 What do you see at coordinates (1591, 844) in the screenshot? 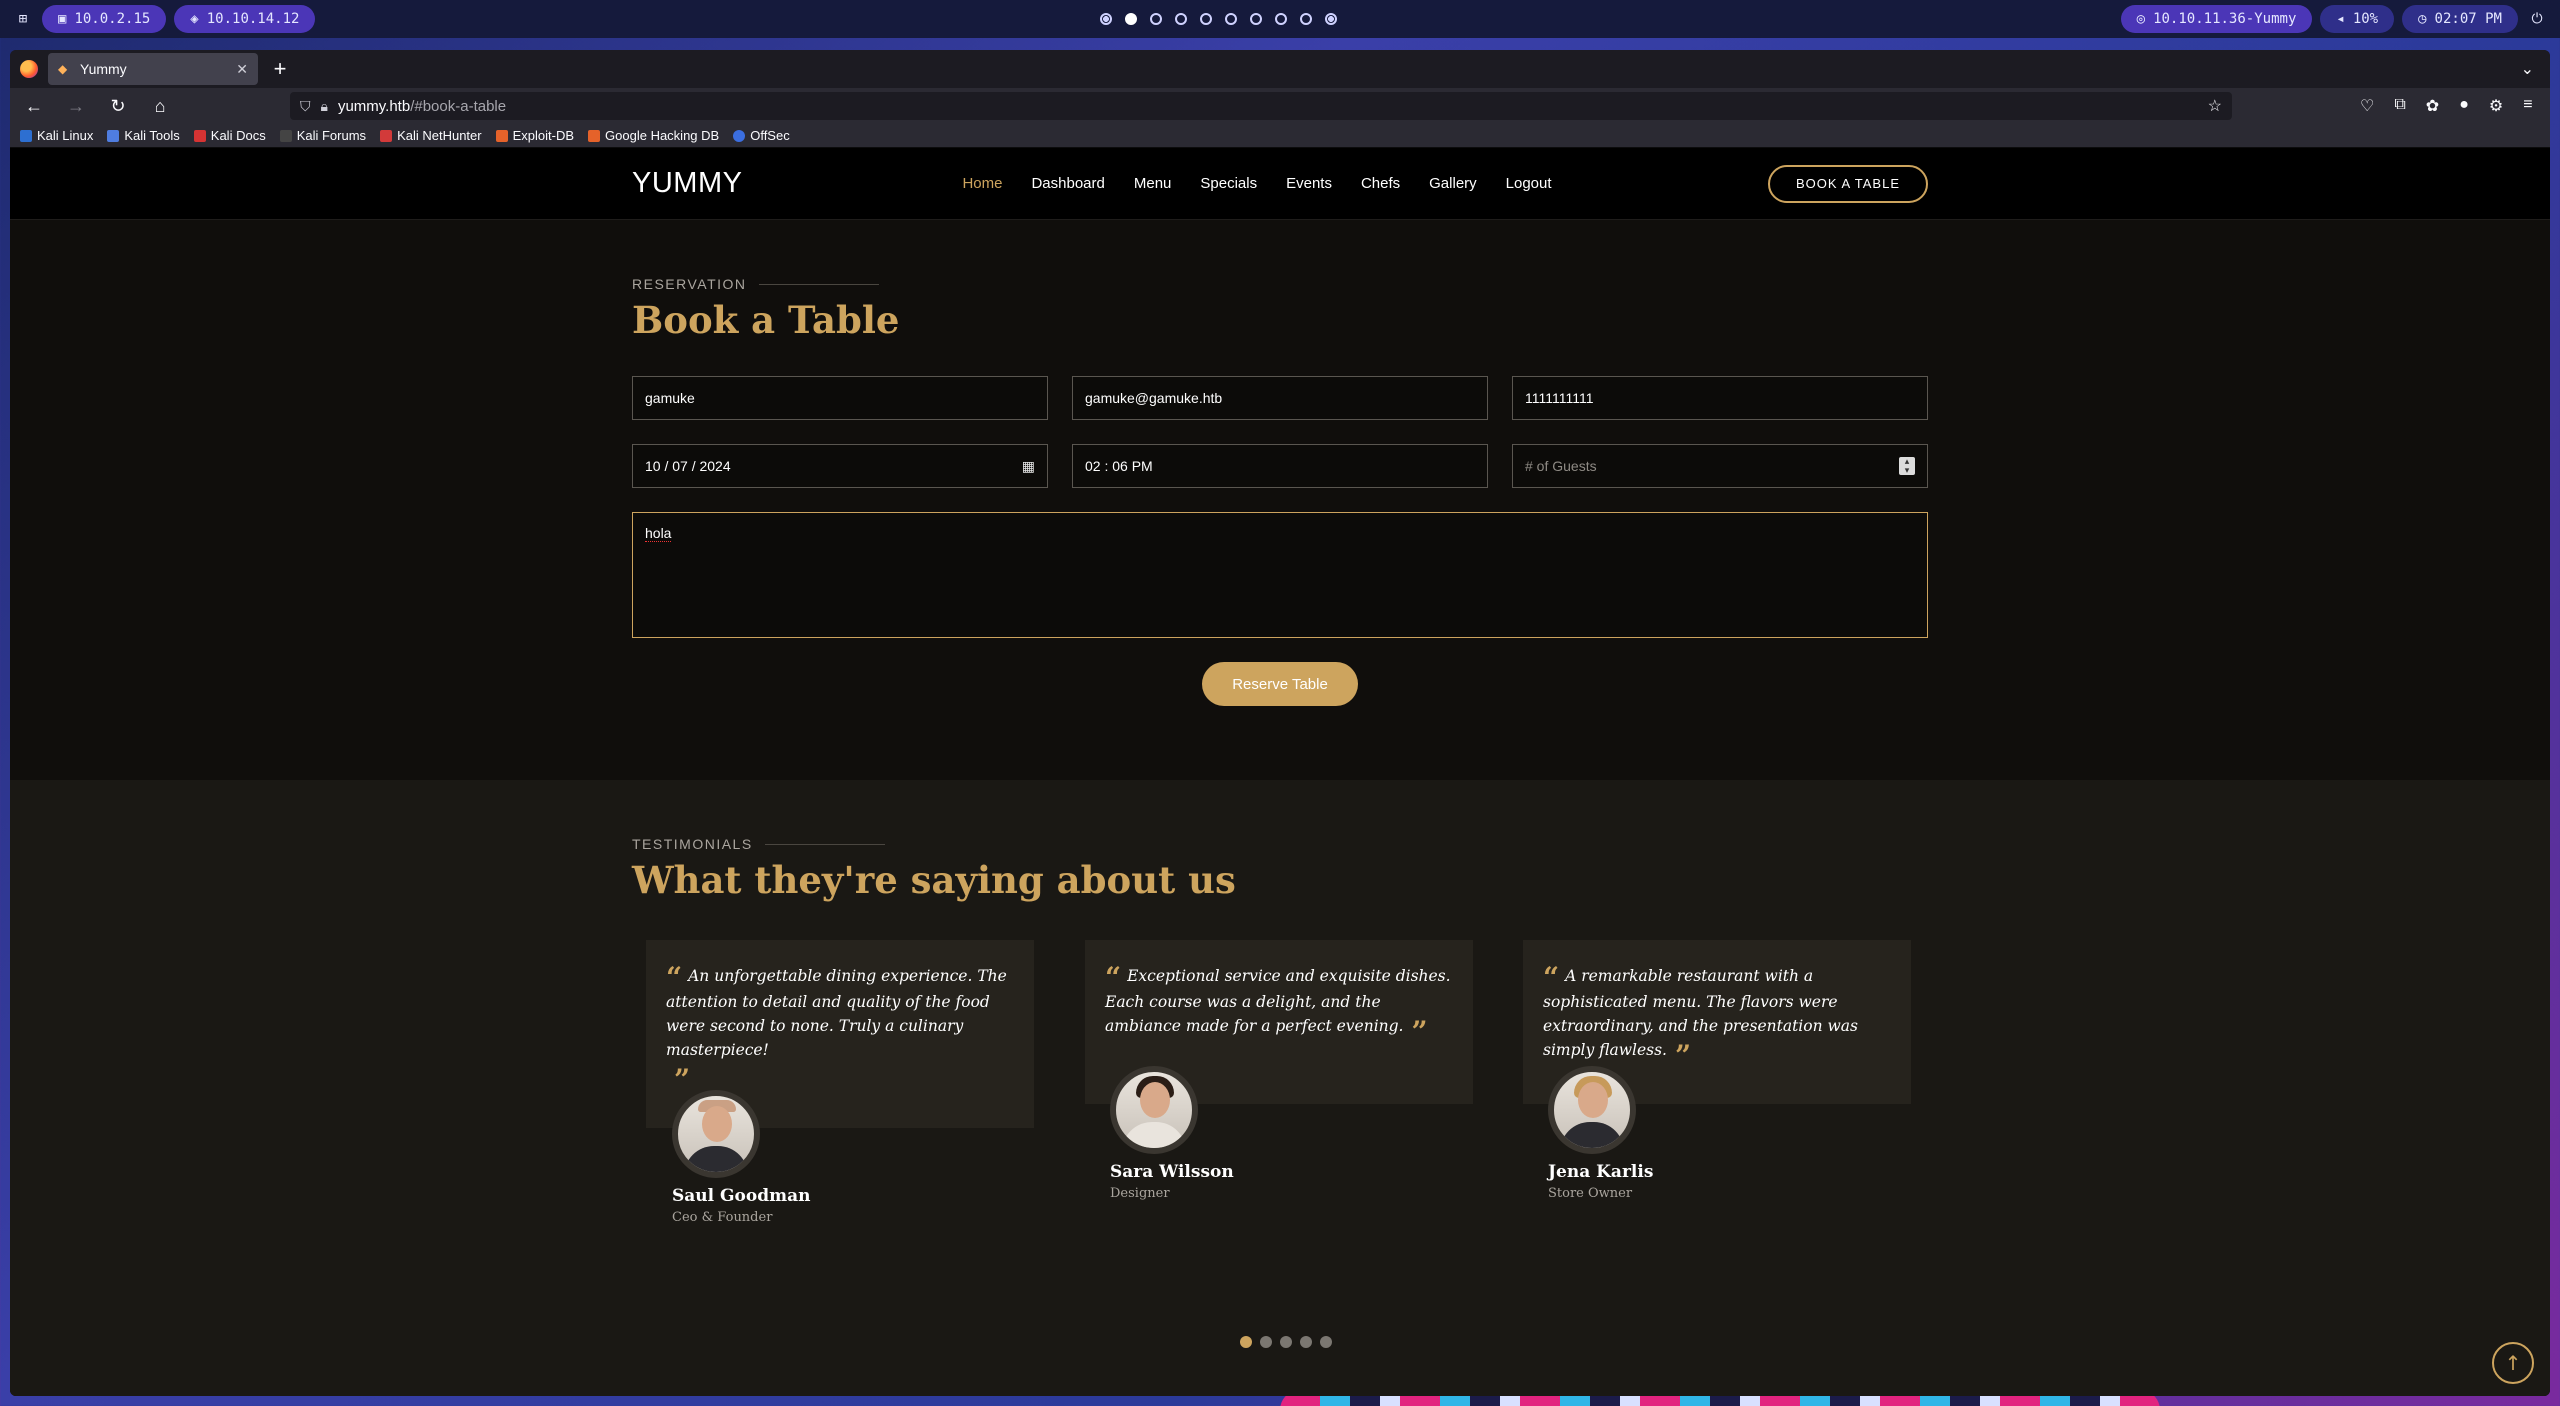
I see `section-eyebrow: TESTIMONIALS` at bounding box center [1591, 844].